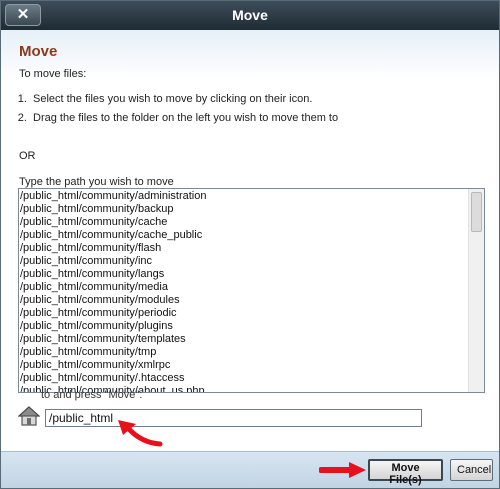 This screenshot has width=500, height=489. What do you see at coordinates (244, 287) in the screenshot?
I see `list-item: /public_html/community/media` at bounding box center [244, 287].